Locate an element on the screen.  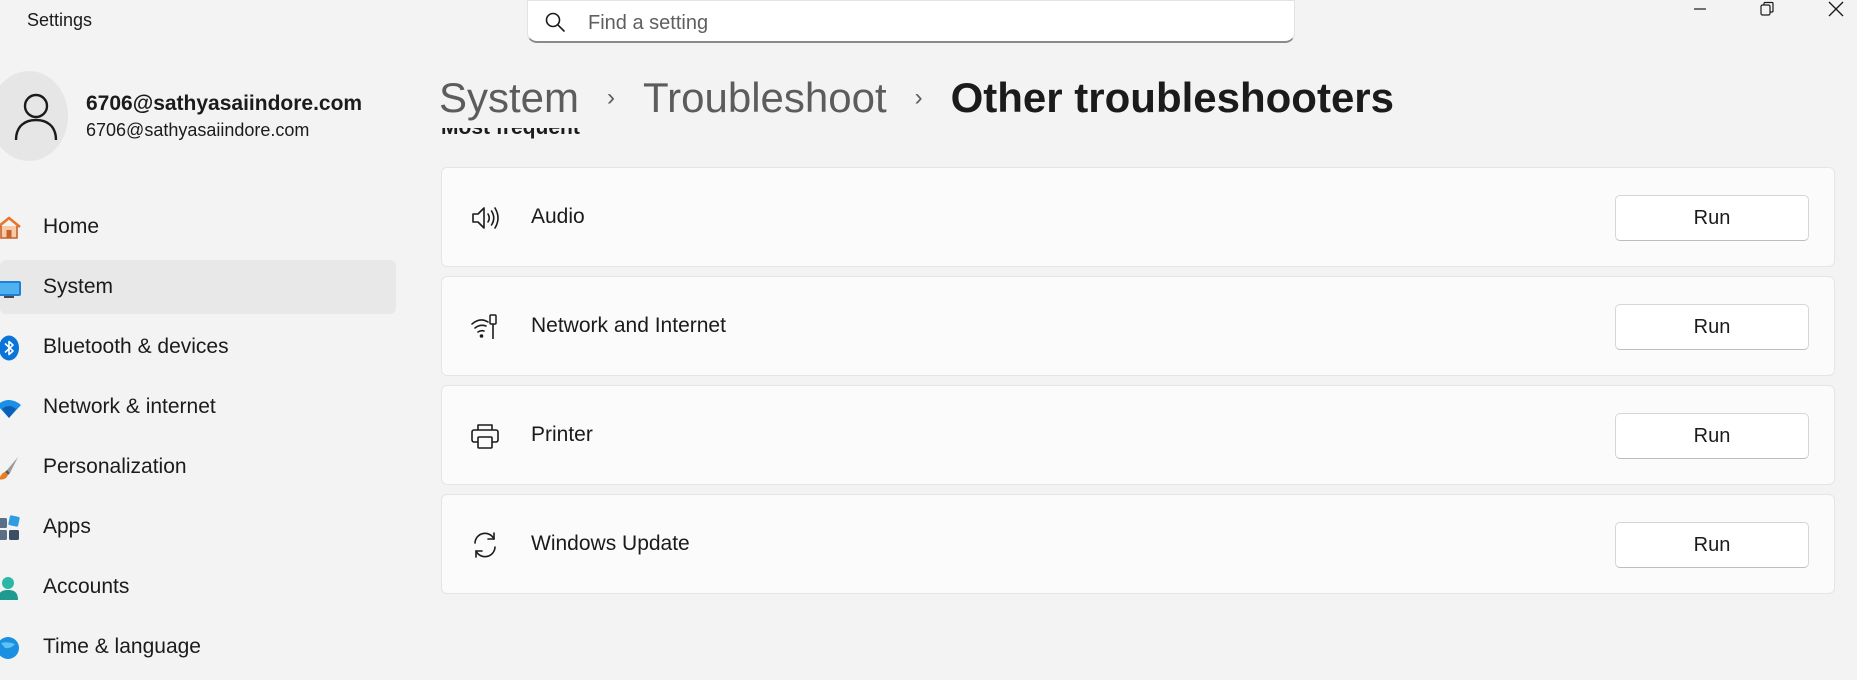
app-title: Settings is located at coordinates (60, 20).